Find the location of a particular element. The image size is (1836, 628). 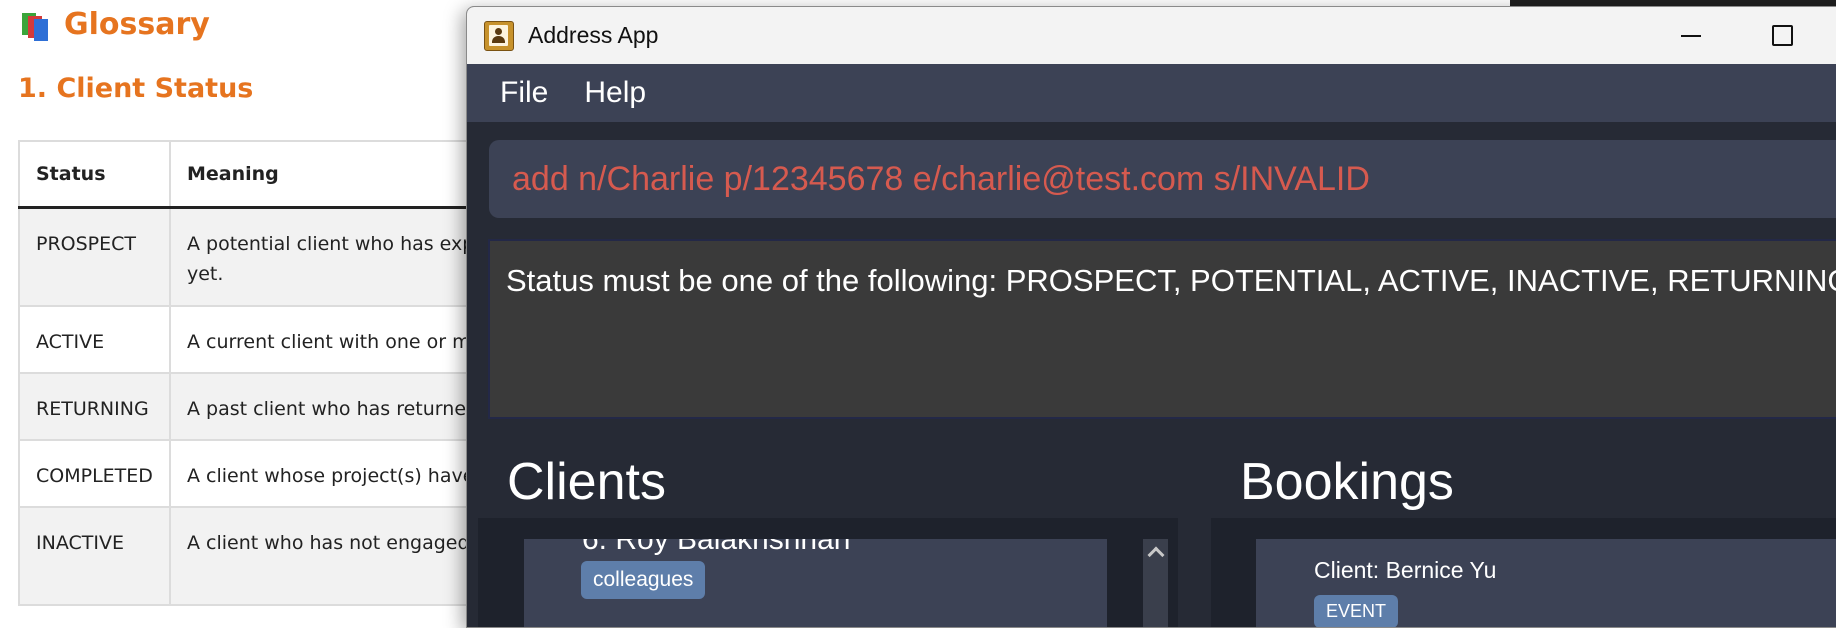

table-header-meaning: Meaning is located at coordinates (343, 174).